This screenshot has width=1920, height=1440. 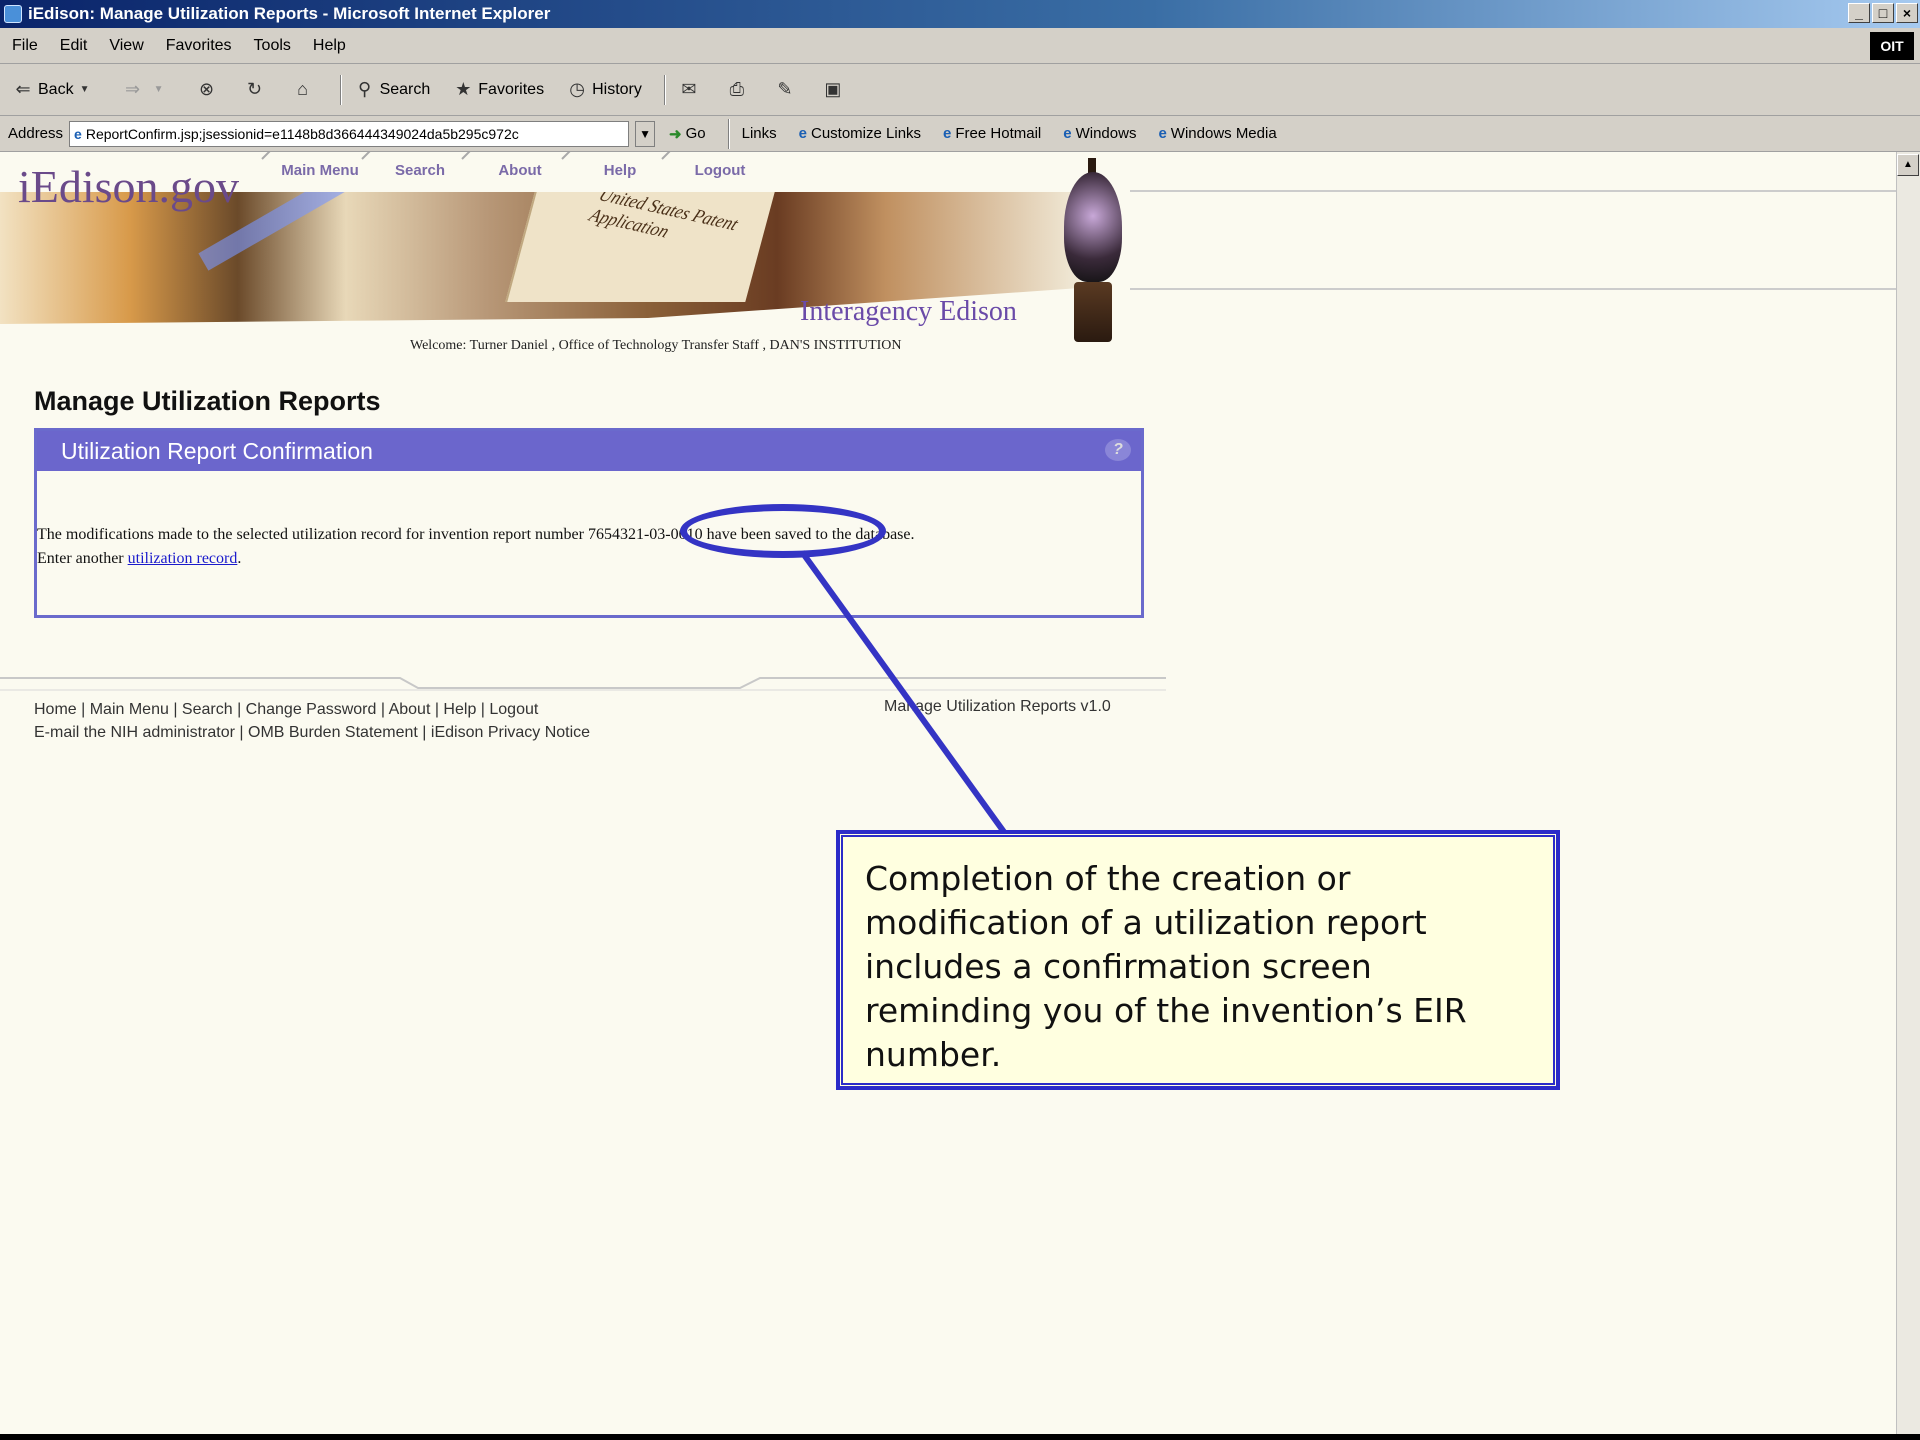 What do you see at coordinates (498, 90) in the screenshot?
I see `favorites-button: ★ Favorites` at bounding box center [498, 90].